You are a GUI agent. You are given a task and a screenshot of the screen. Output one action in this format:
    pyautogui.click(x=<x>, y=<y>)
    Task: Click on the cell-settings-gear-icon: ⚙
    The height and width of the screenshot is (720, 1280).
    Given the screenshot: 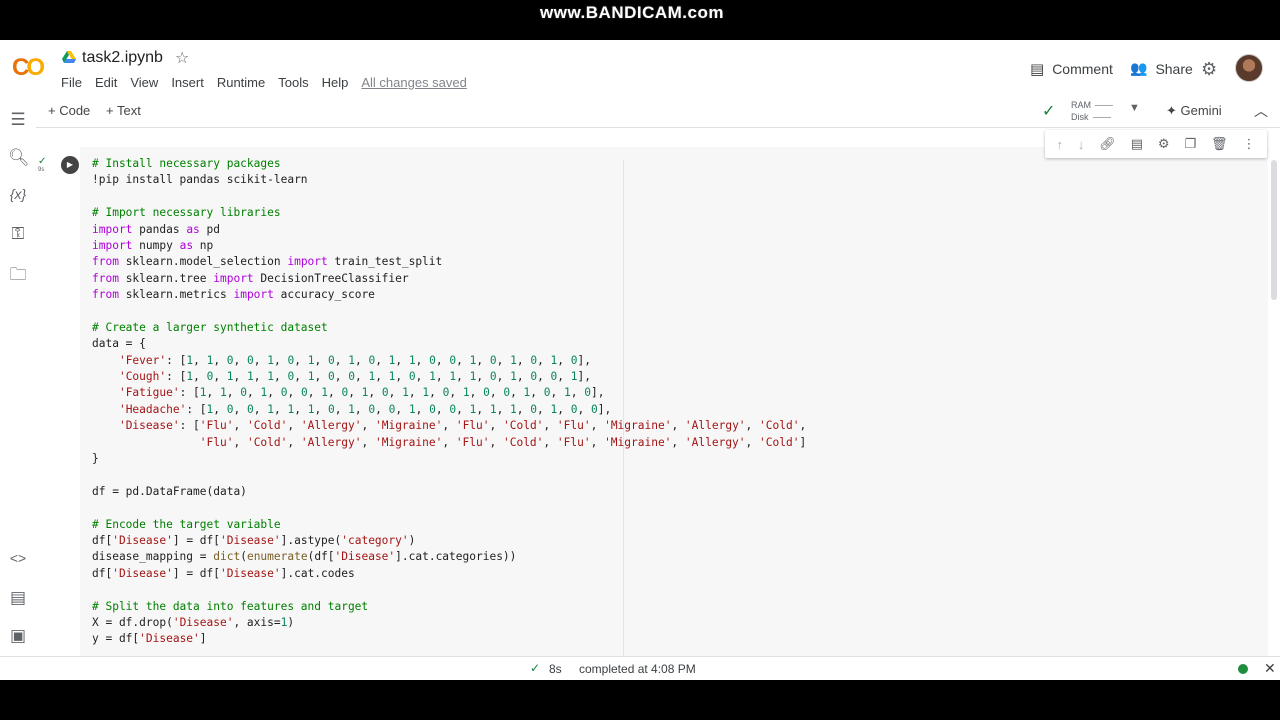 What is the action you would take?
    pyautogui.click(x=1164, y=144)
    